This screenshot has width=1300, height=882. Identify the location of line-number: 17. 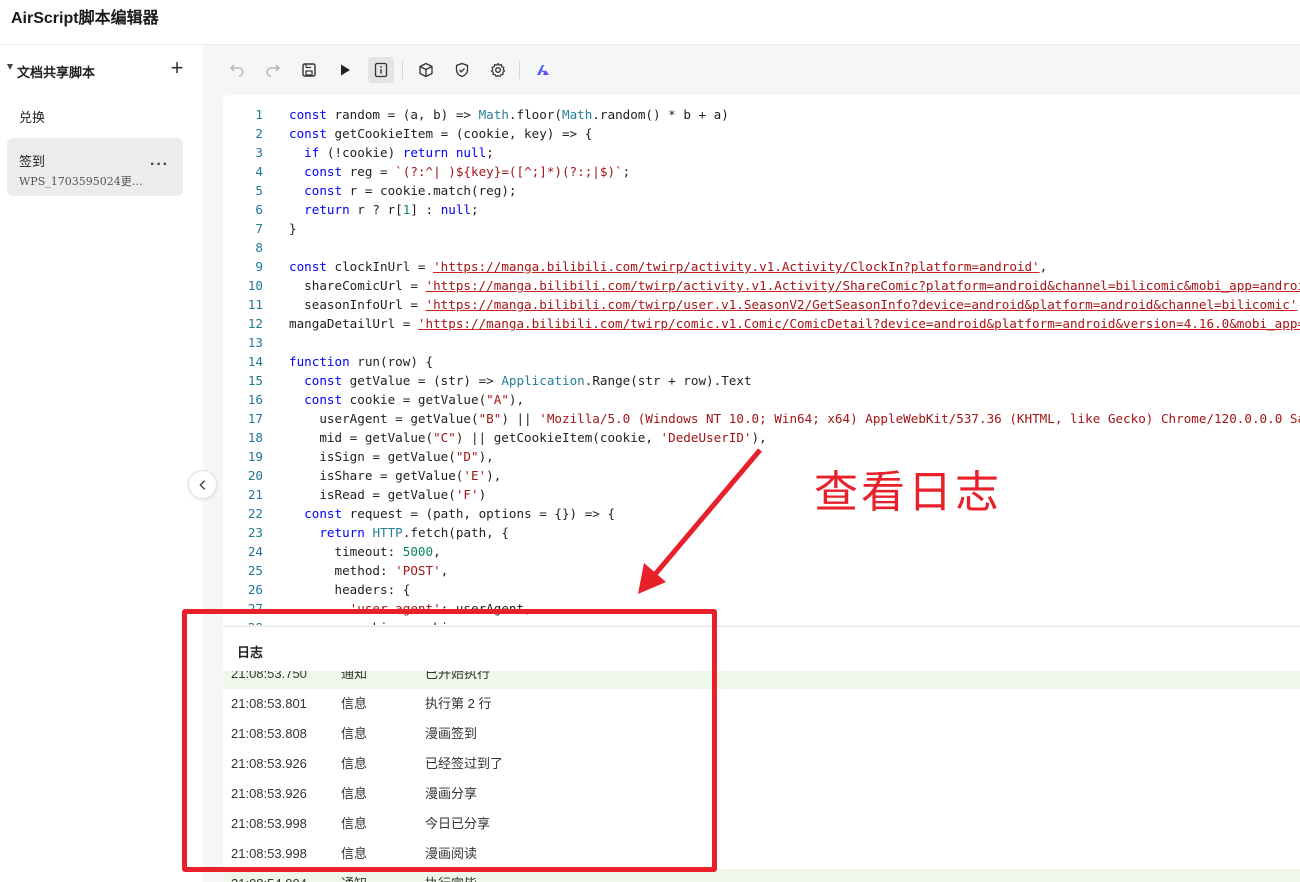
(255, 418).